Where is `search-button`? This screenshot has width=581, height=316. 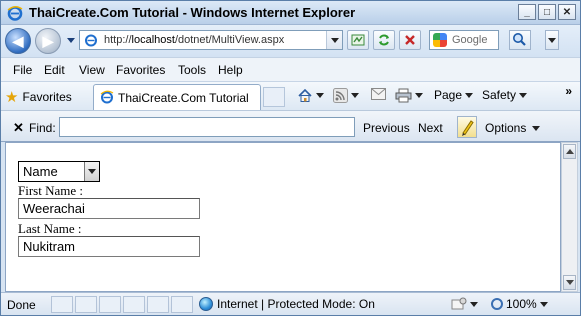 search-button is located at coordinates (520, 40).